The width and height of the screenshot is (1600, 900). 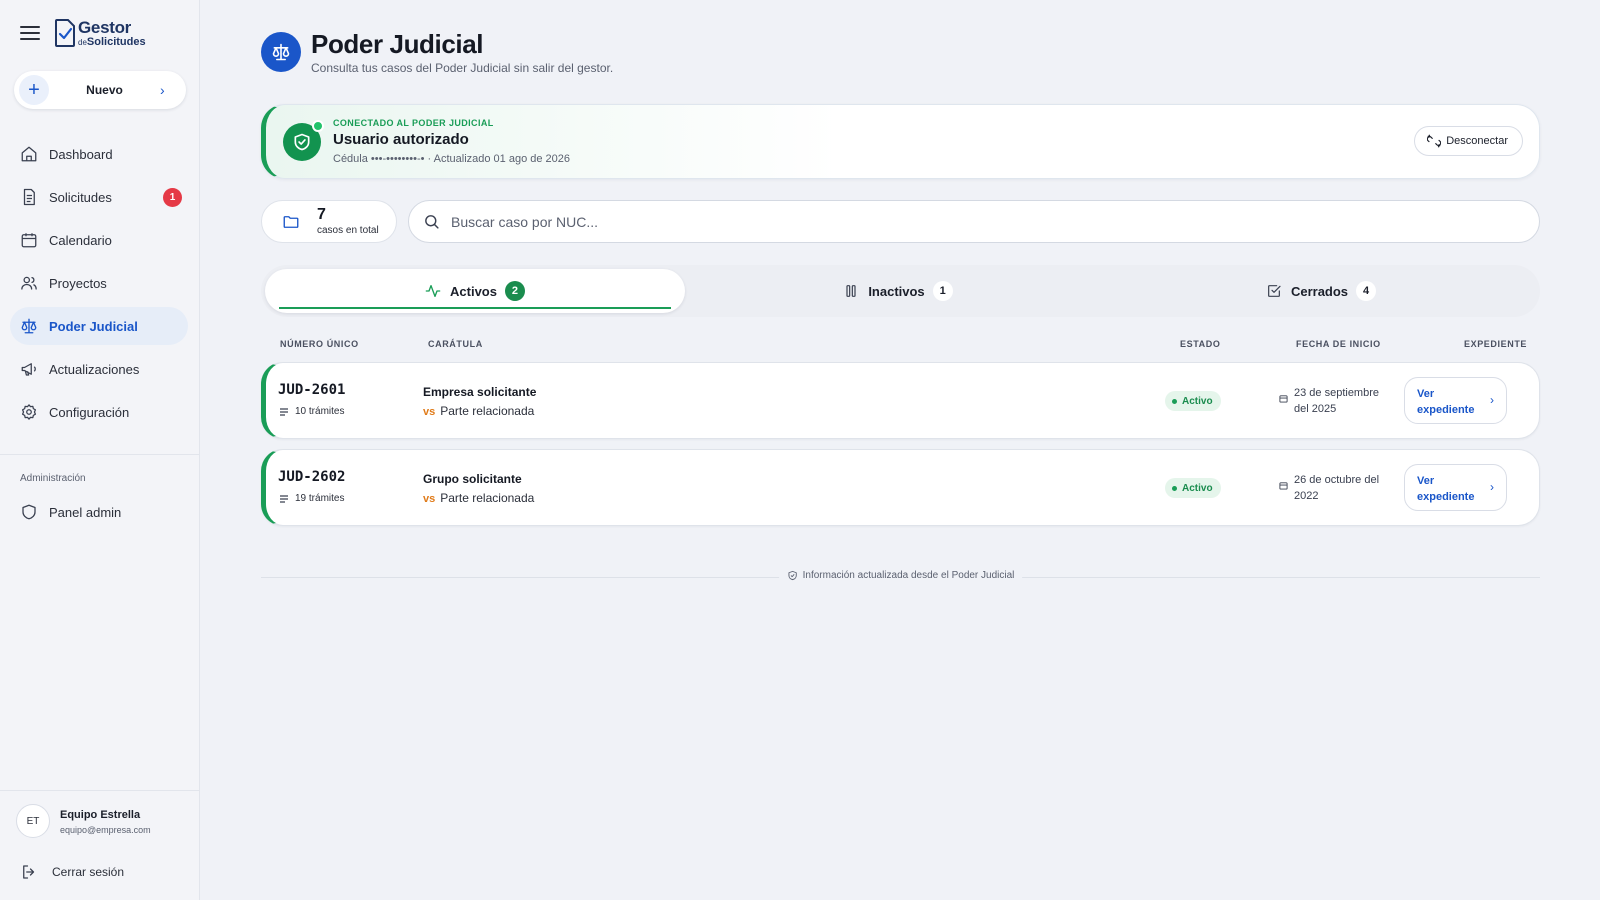 I want to click on page-title: Poder Judicial, so click(x=397, y=44).